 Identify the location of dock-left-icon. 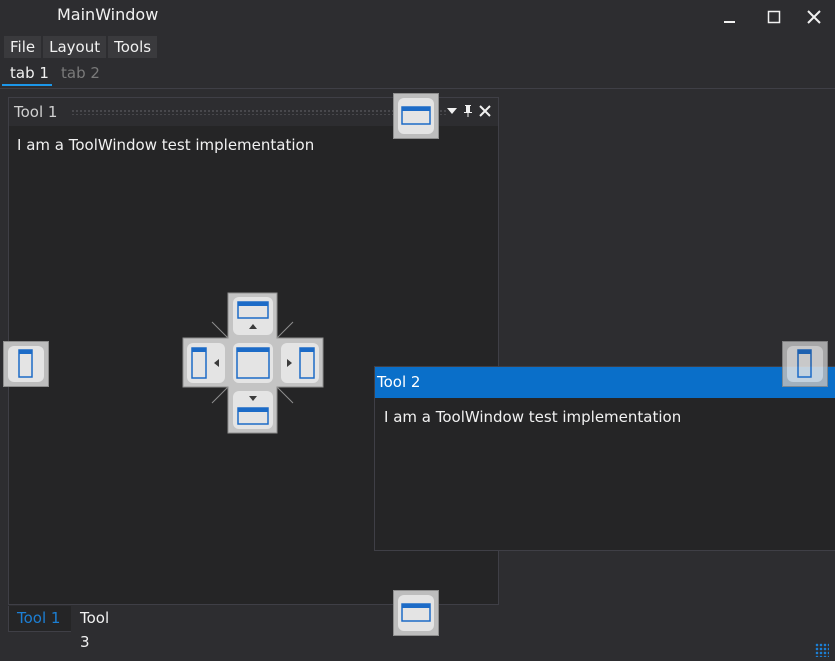
(25, 363).